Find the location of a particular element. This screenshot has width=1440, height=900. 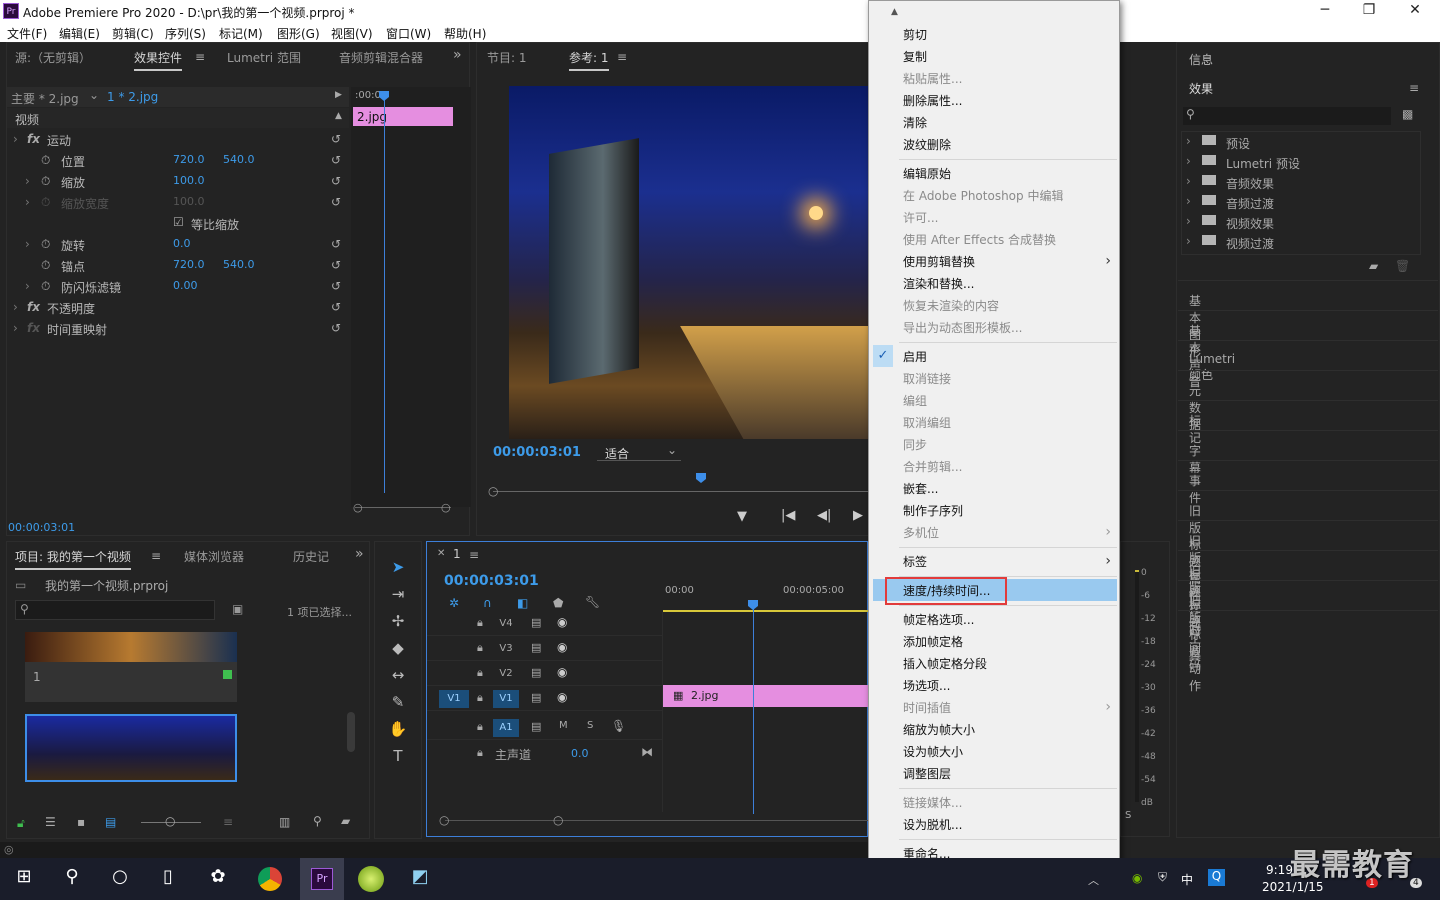

marker-icon: ▼ is located at coordinates (742, 516).